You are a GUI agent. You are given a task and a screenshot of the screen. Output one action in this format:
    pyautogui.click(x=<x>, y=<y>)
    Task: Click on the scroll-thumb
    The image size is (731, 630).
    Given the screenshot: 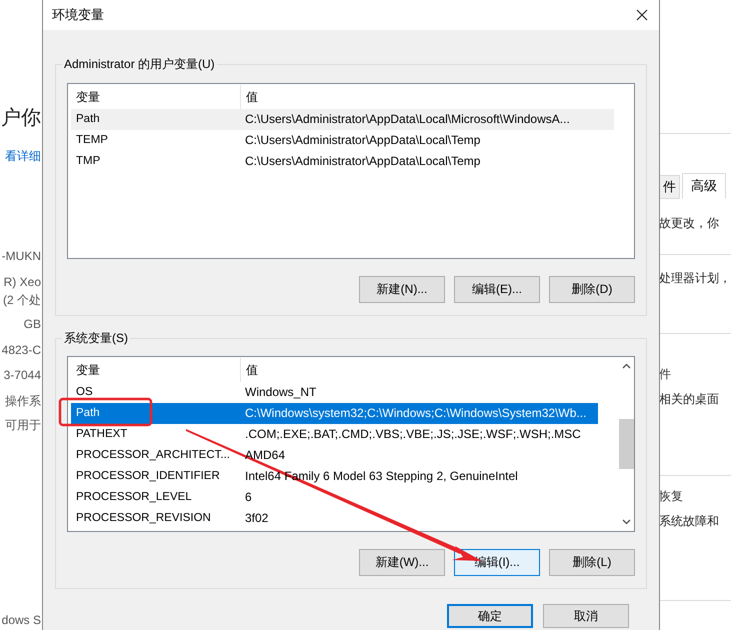 What is the action you would take?
    pyautogui.click(x=626, y=444)
    